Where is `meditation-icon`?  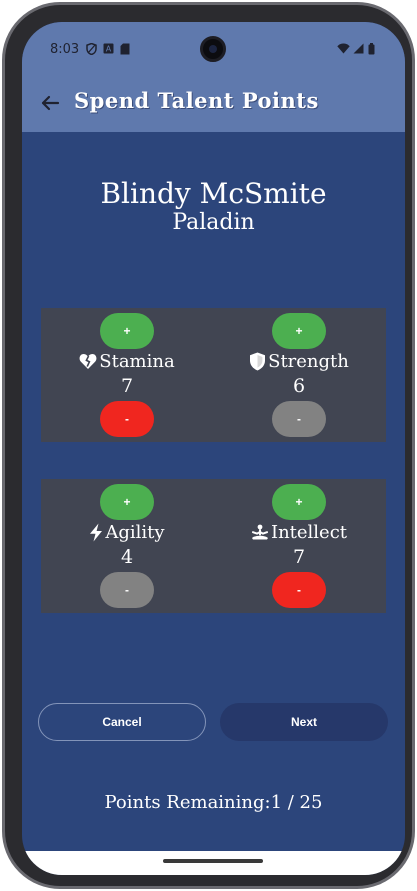 meditation-icon is located at coordinates (260, 532).